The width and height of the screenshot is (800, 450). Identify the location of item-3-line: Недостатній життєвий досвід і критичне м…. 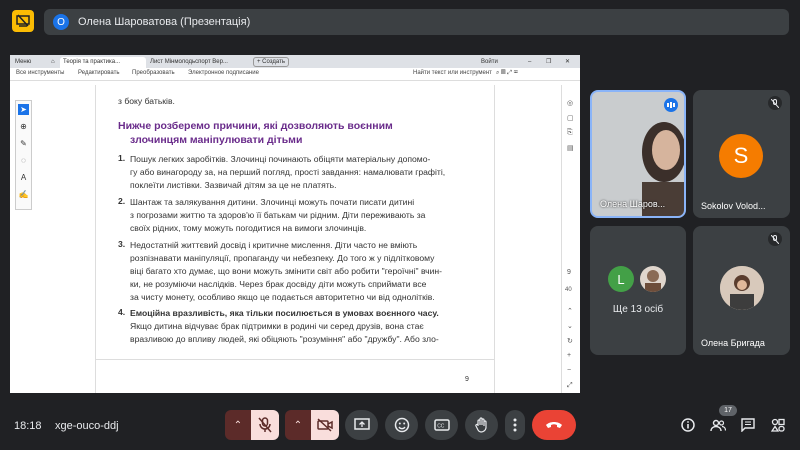
(274, 245).